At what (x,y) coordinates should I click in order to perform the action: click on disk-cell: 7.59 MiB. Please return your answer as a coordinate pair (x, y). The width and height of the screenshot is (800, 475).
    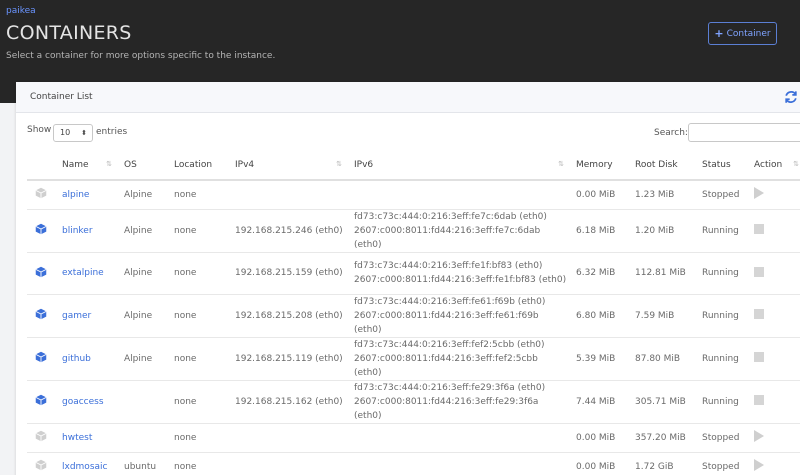
    Looking at the image, I should click on (660, 316).